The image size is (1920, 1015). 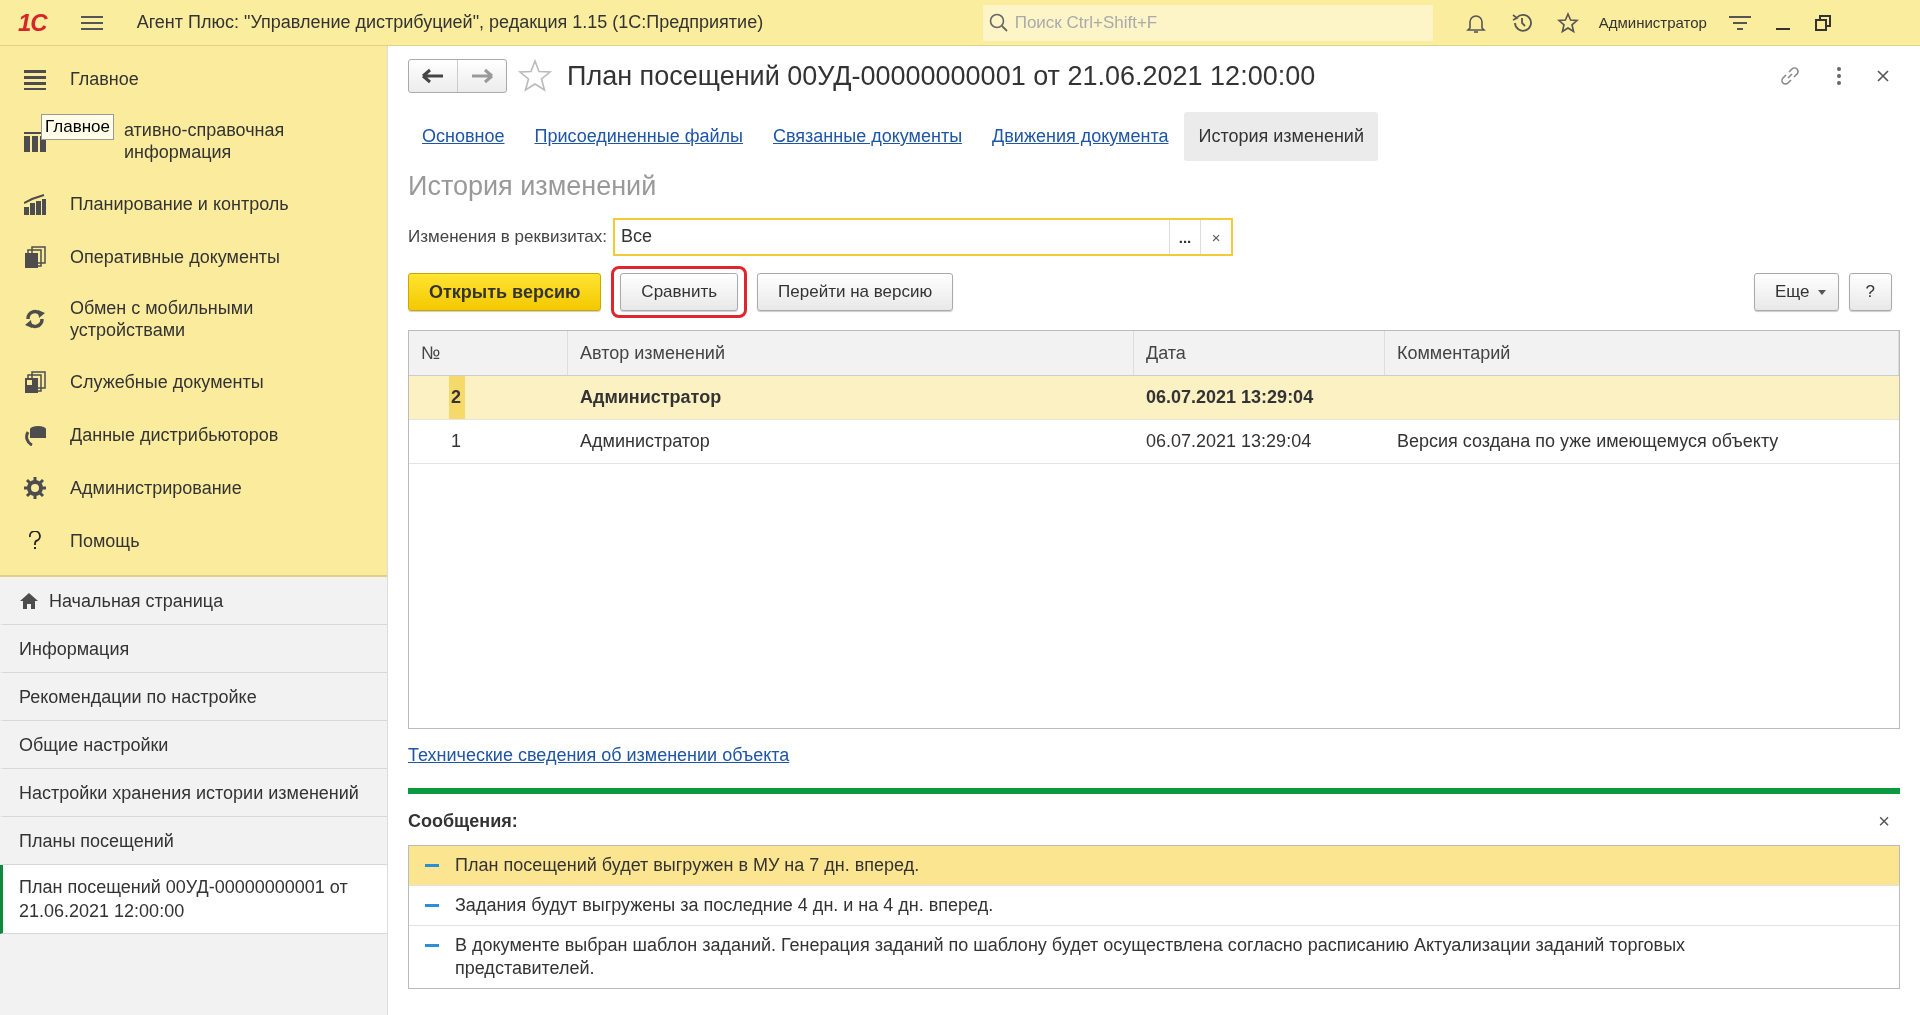 I want to click on field-label: Изменения в реквизитах:, so click(x=507, y=237).